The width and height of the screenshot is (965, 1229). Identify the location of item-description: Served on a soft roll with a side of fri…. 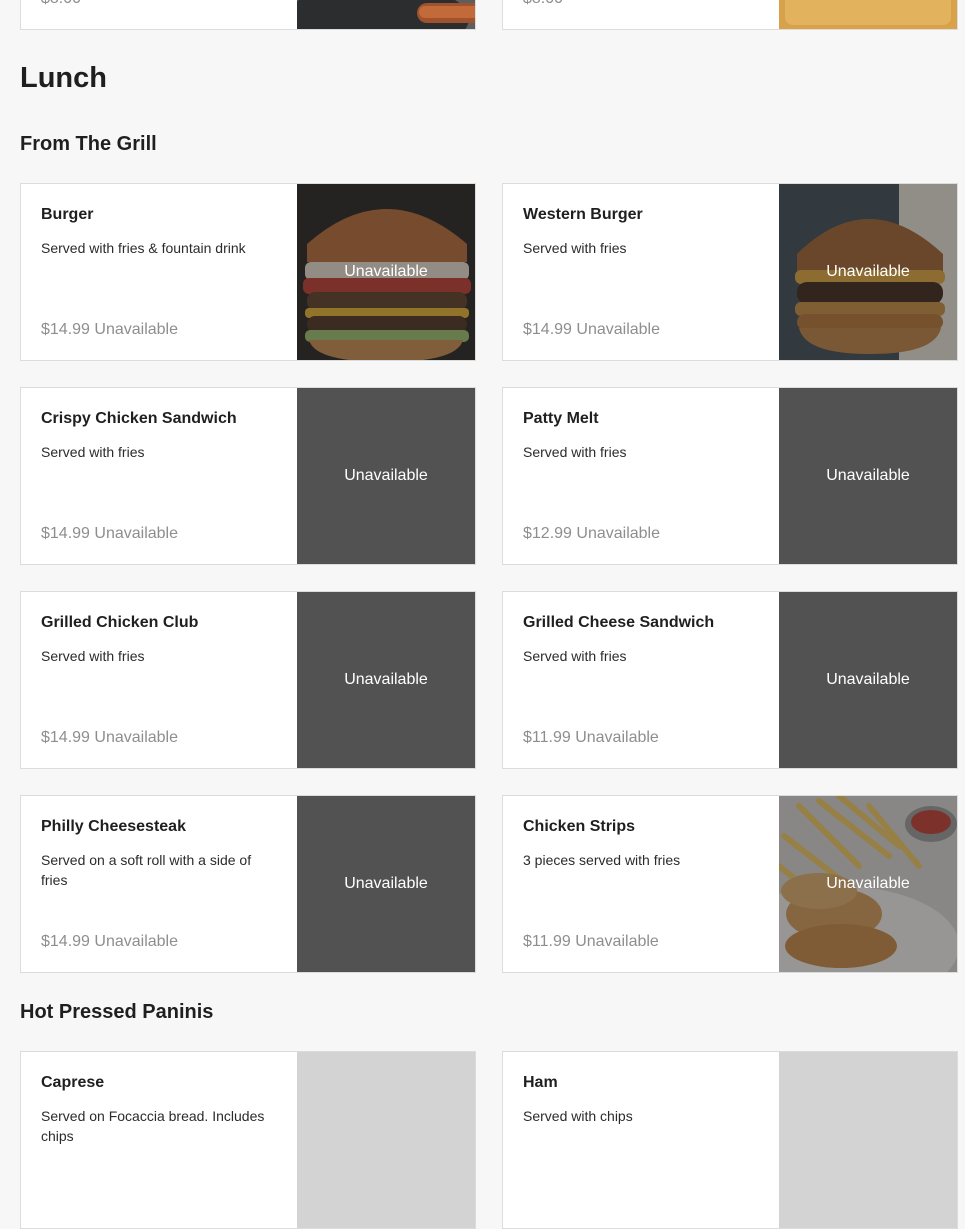
(146, 870).